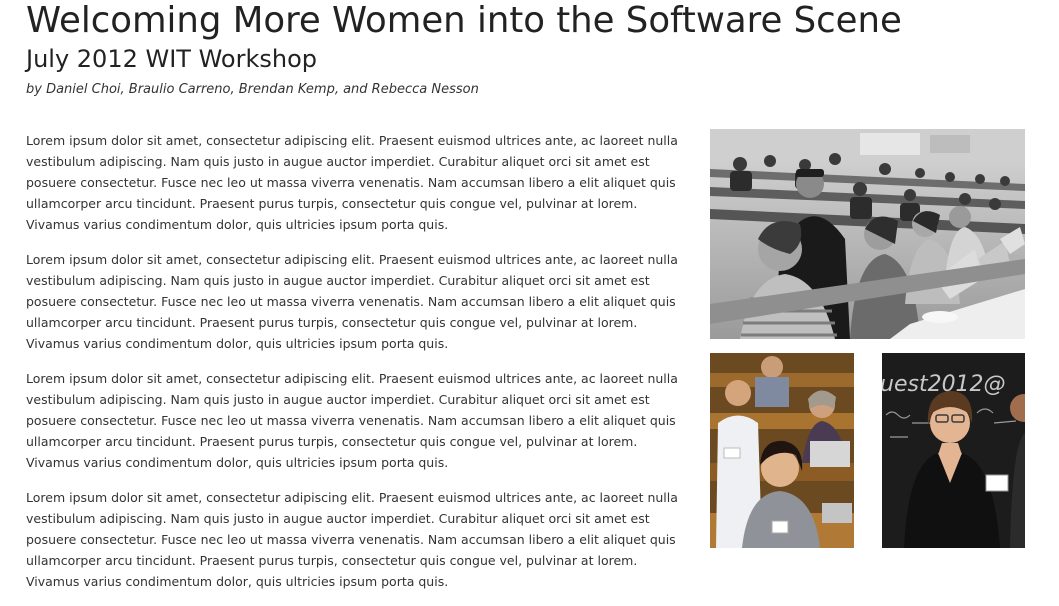  I want to click on workshop-participants-photo, so click(782, 450).